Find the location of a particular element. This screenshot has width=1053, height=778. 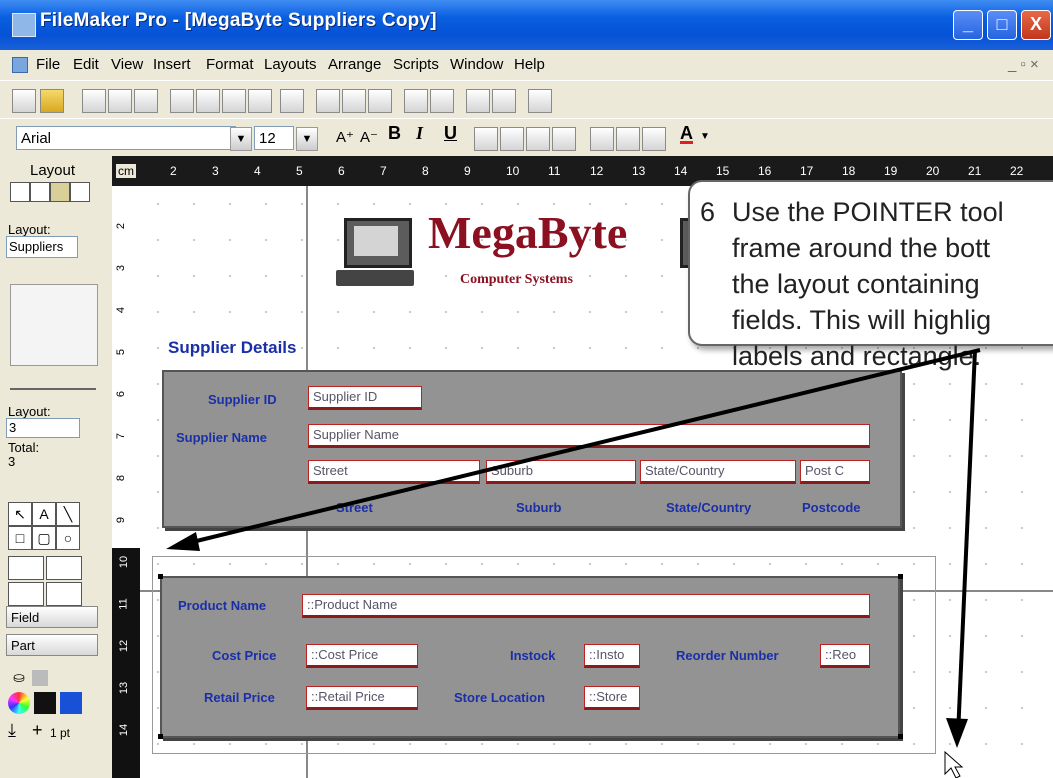

arrow-head-top-left is located at coordinates (183, 541).